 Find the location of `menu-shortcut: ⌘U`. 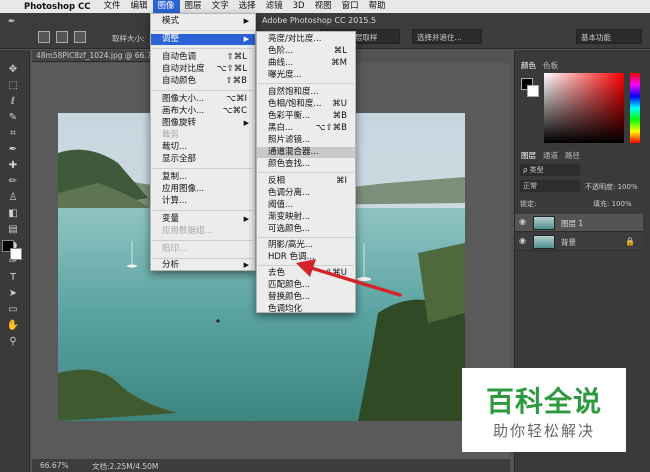

menu-shortcut: ⌘U is located at coordinates (339, 104).